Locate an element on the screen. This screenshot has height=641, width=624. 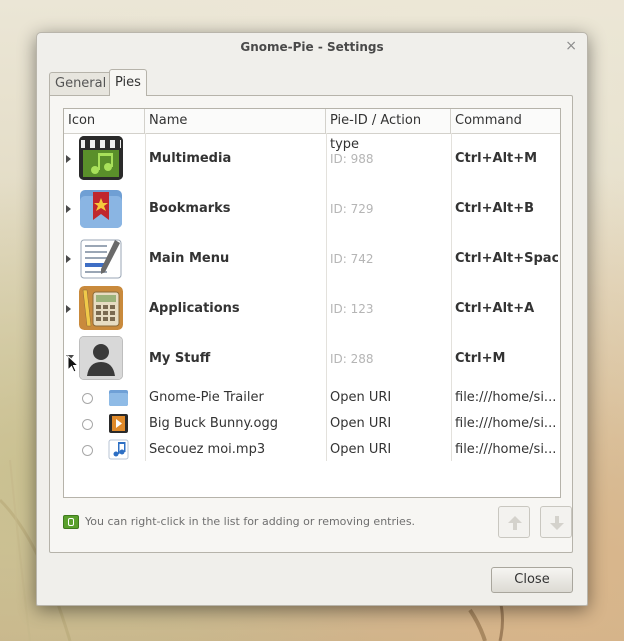
move-up-button is located at coordinates (514, 522).